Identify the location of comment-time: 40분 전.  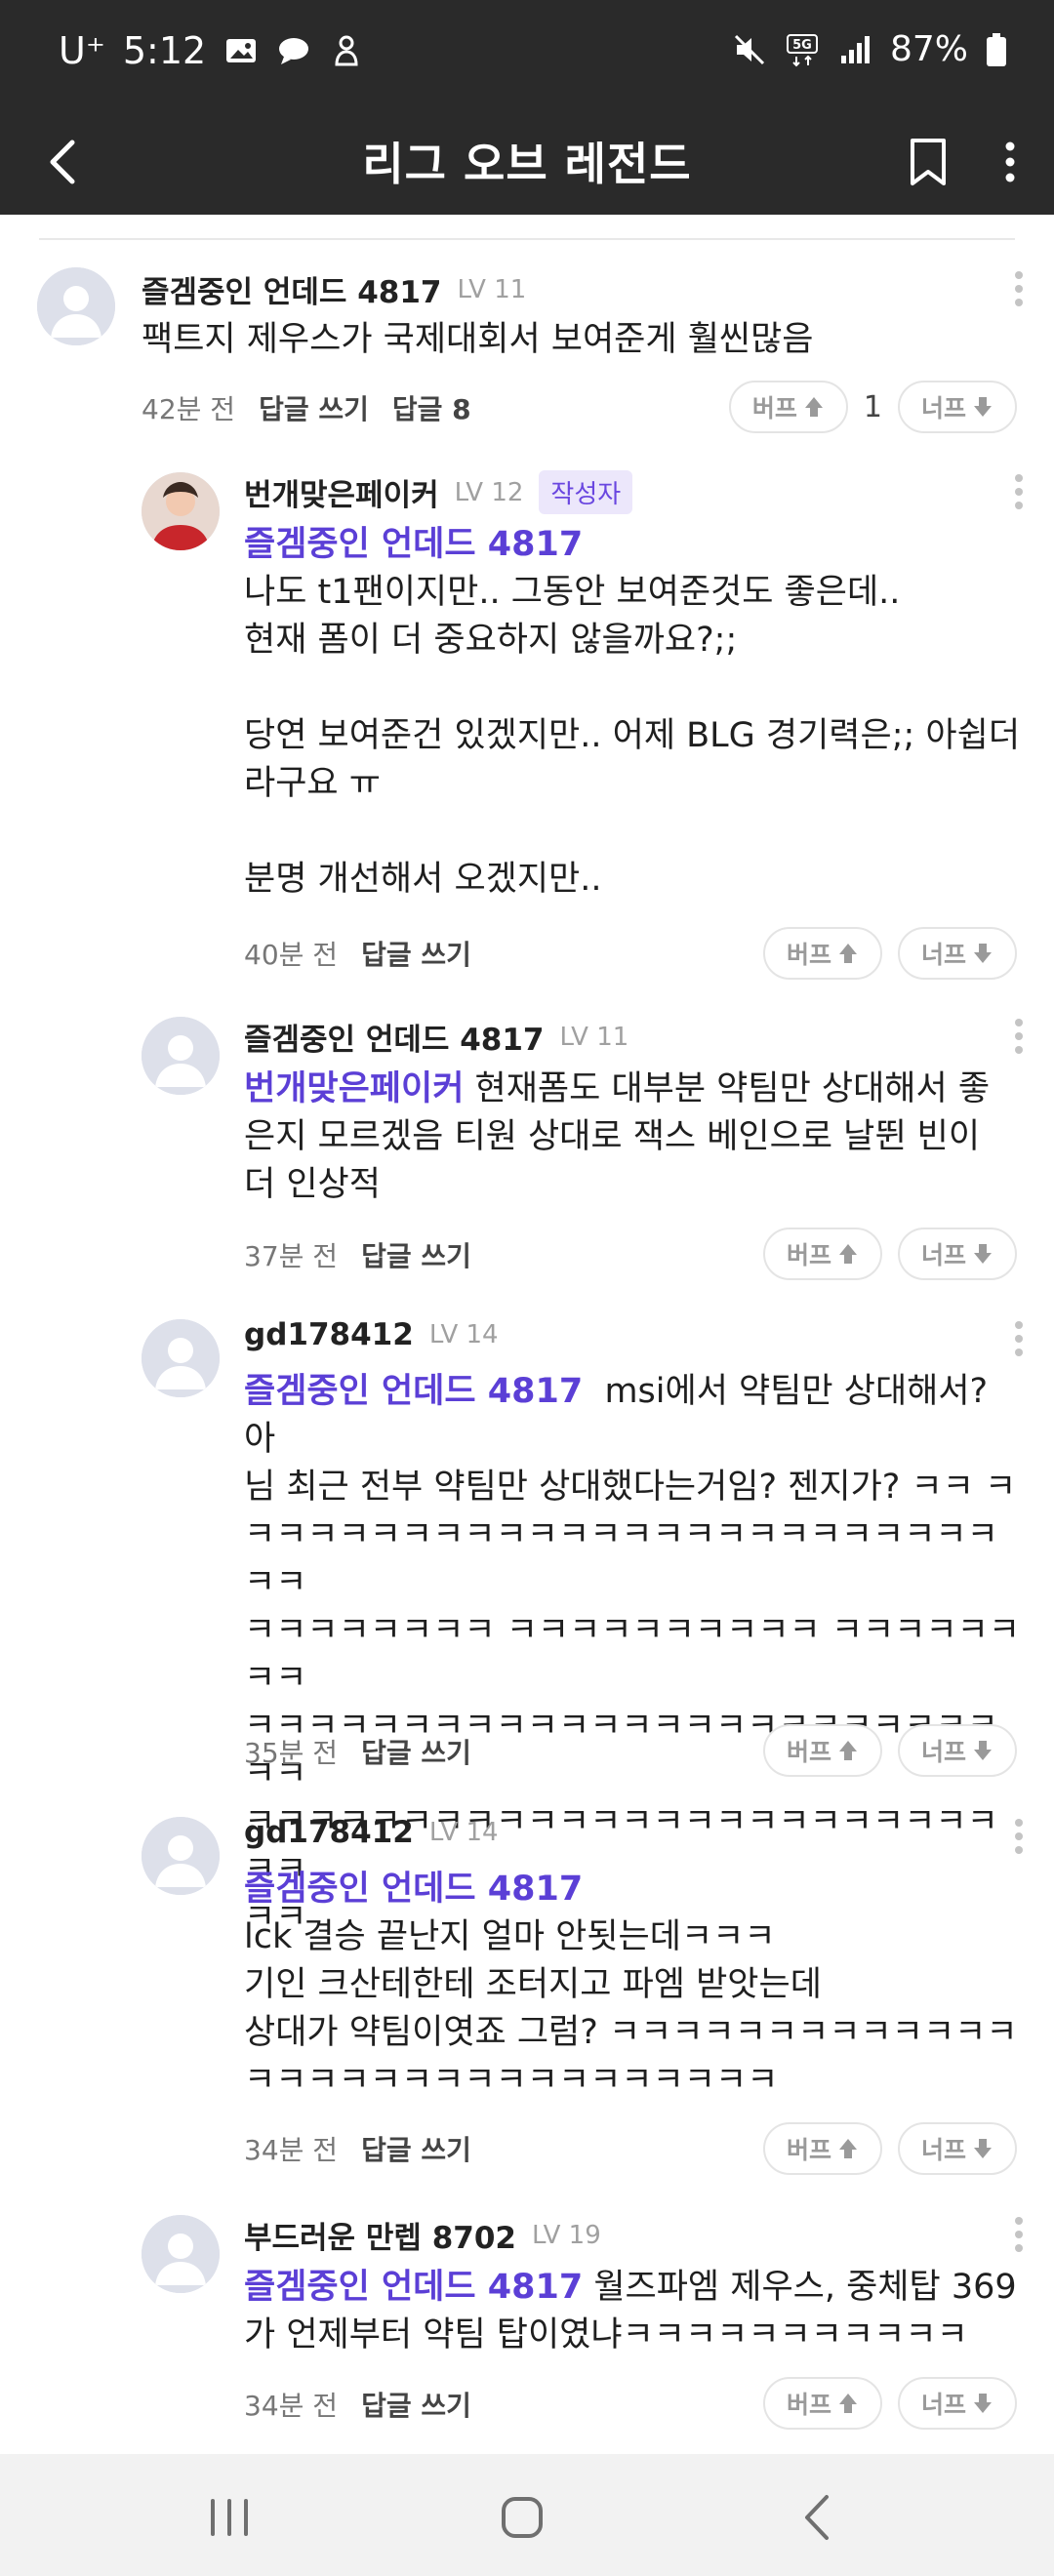
(291, 955).